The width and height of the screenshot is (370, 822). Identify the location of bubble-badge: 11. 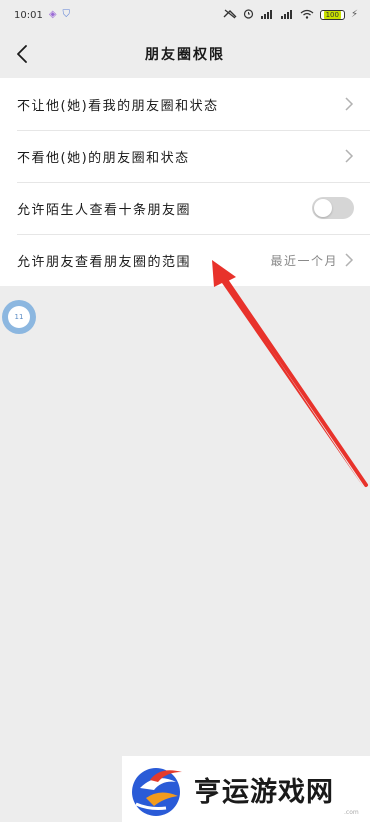
(19, 317).